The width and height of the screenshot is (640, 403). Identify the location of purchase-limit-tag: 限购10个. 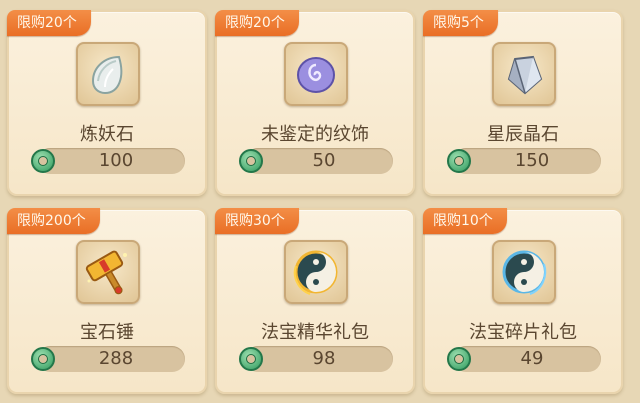
(465, 221).